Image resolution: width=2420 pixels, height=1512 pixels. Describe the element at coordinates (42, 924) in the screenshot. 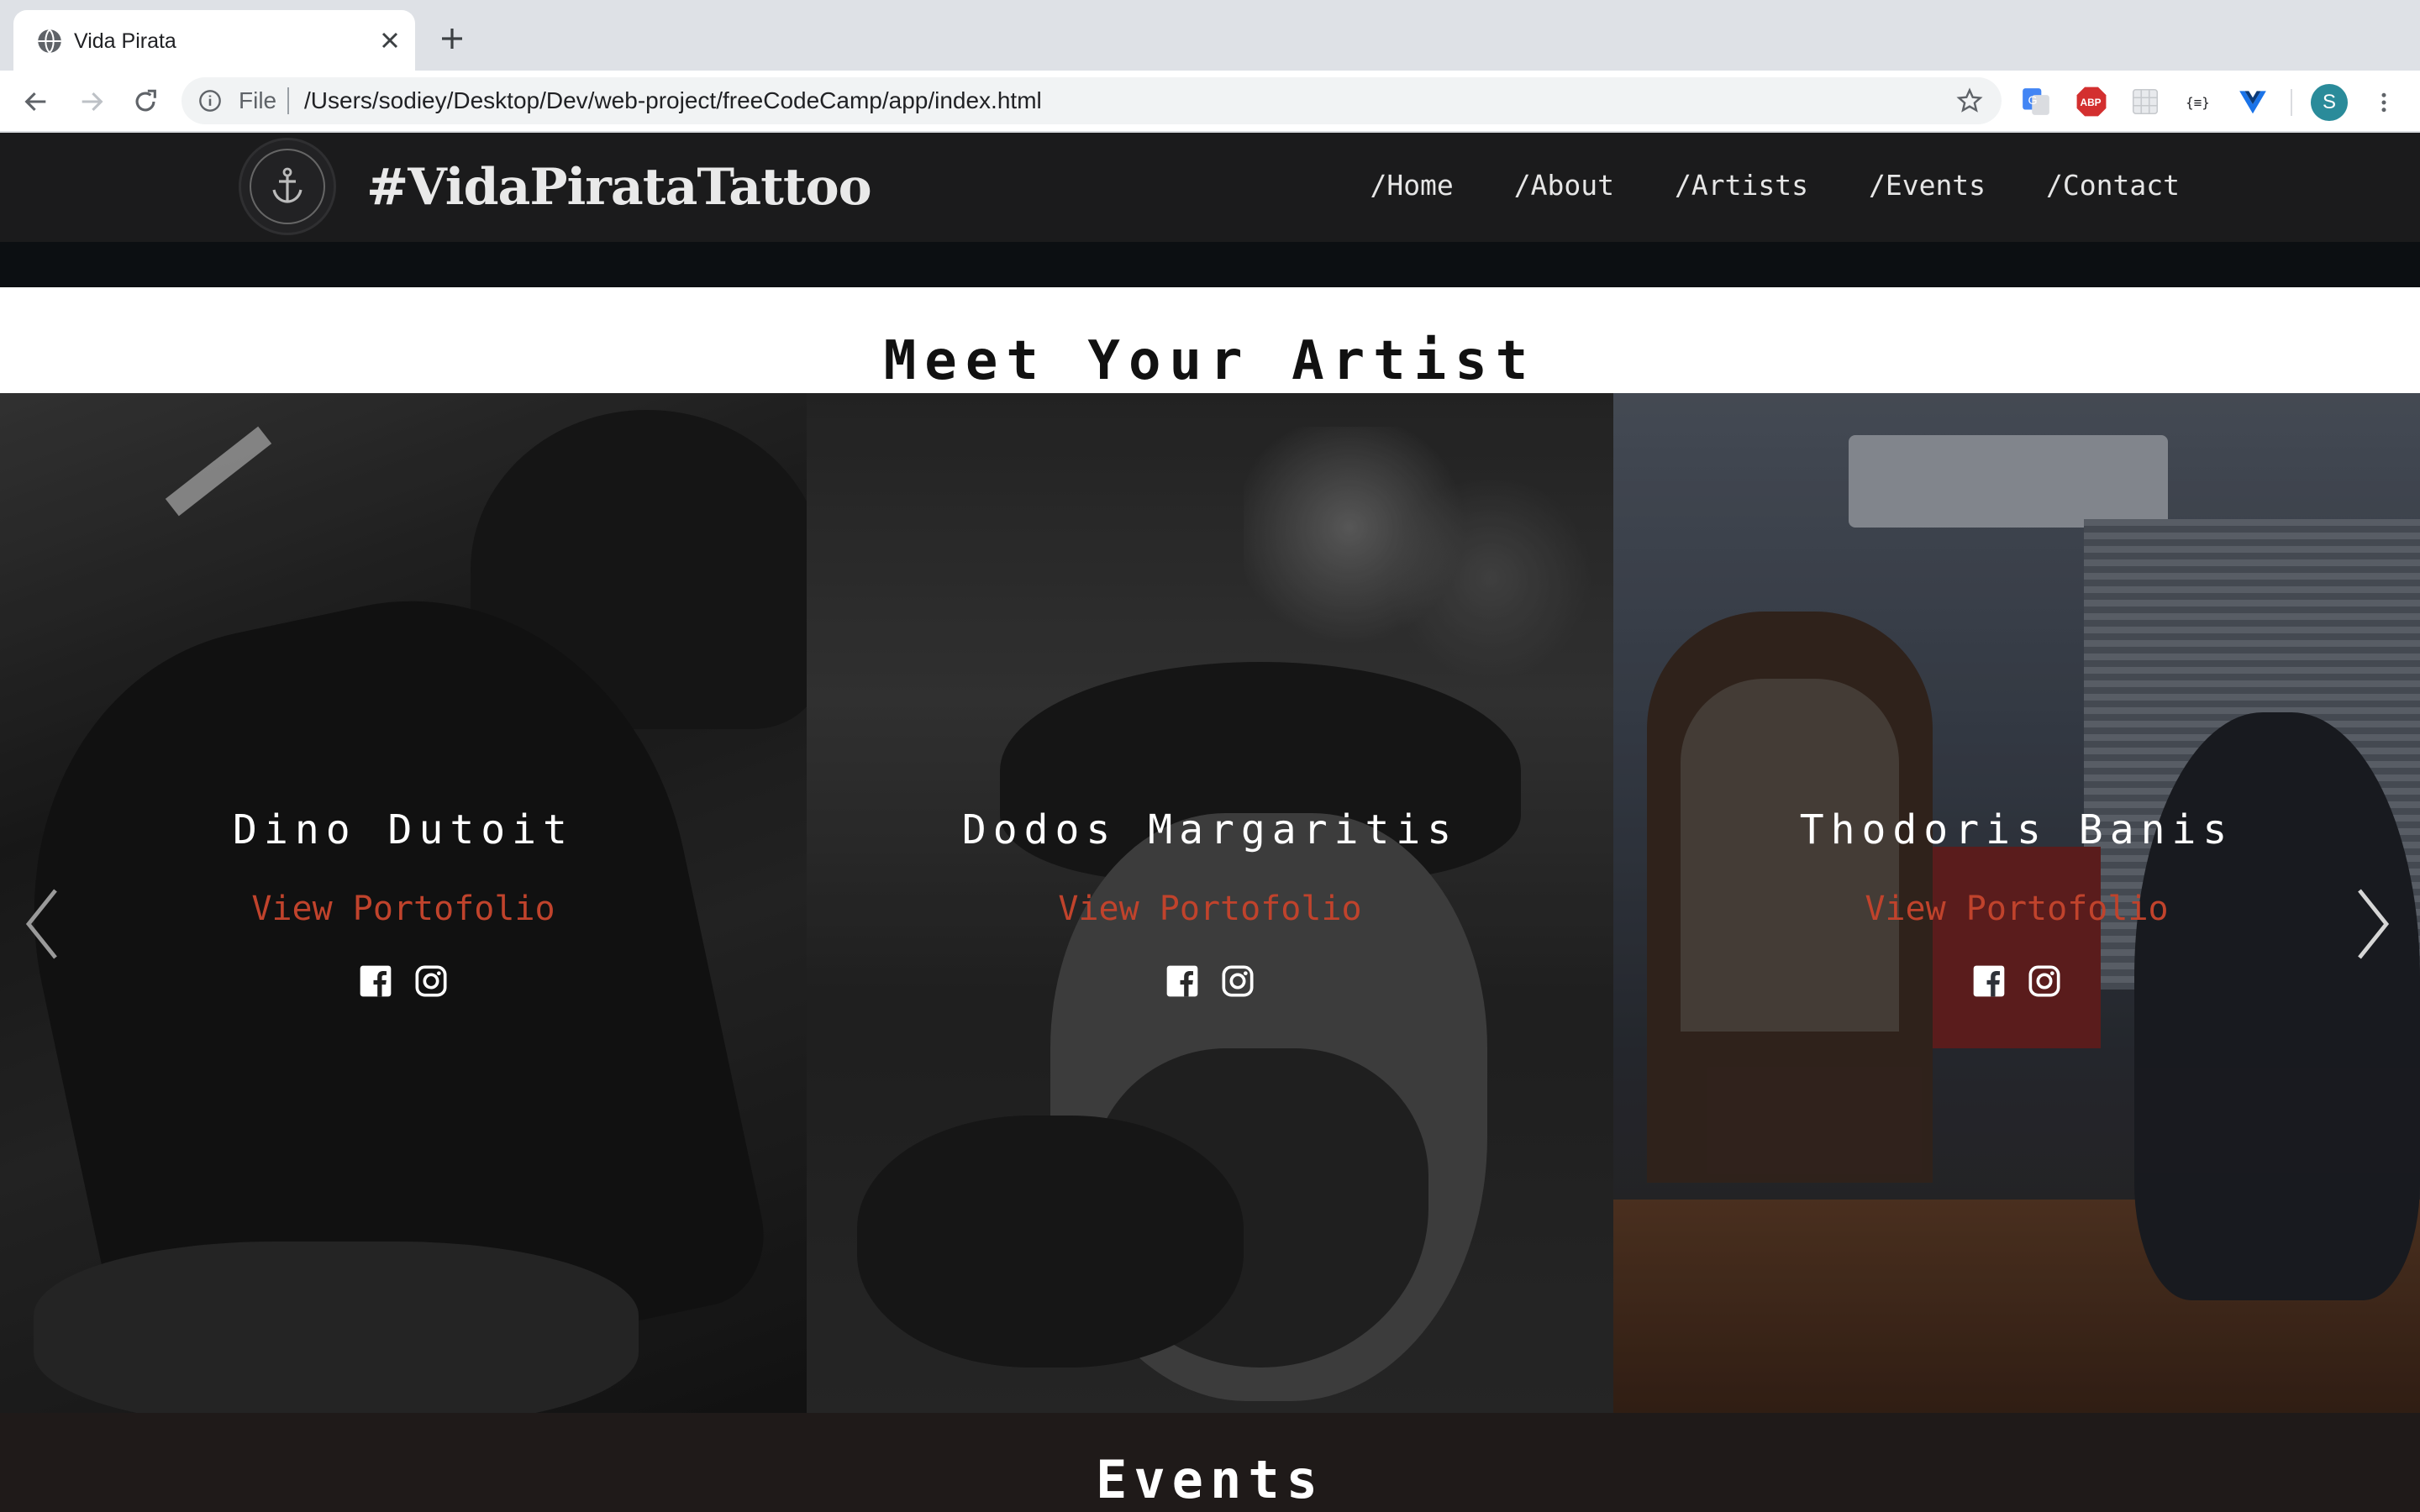

I see `carousel-prev-icon` at that location.